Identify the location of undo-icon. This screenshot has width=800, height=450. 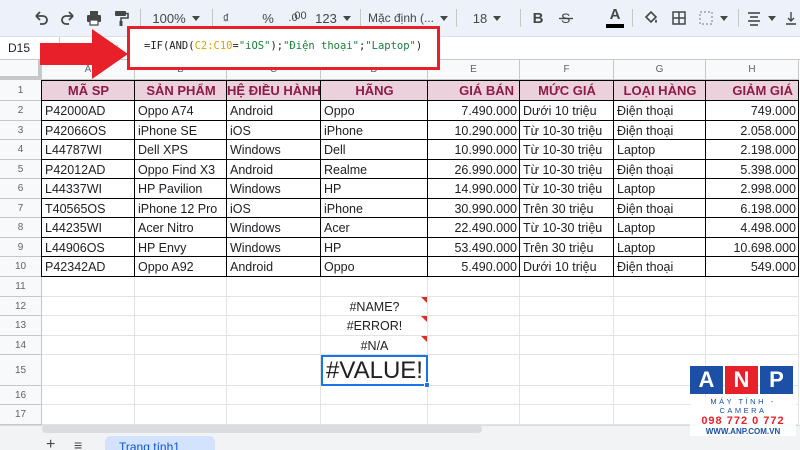
(41, 18).